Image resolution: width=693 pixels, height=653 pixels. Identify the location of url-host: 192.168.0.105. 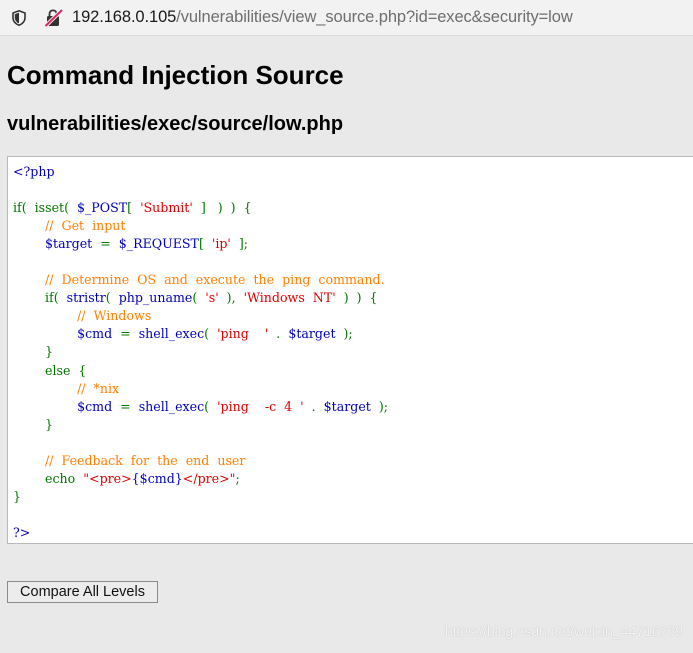
(124, 17).